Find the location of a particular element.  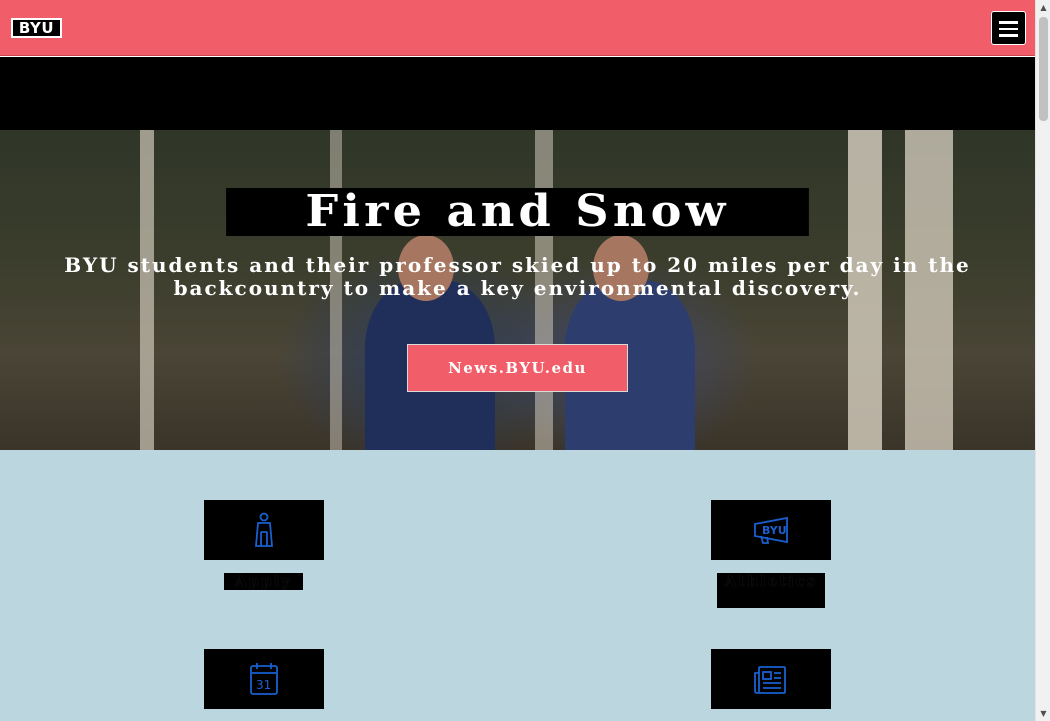

graduate-figure-icon is located at coordinates (264, 529).